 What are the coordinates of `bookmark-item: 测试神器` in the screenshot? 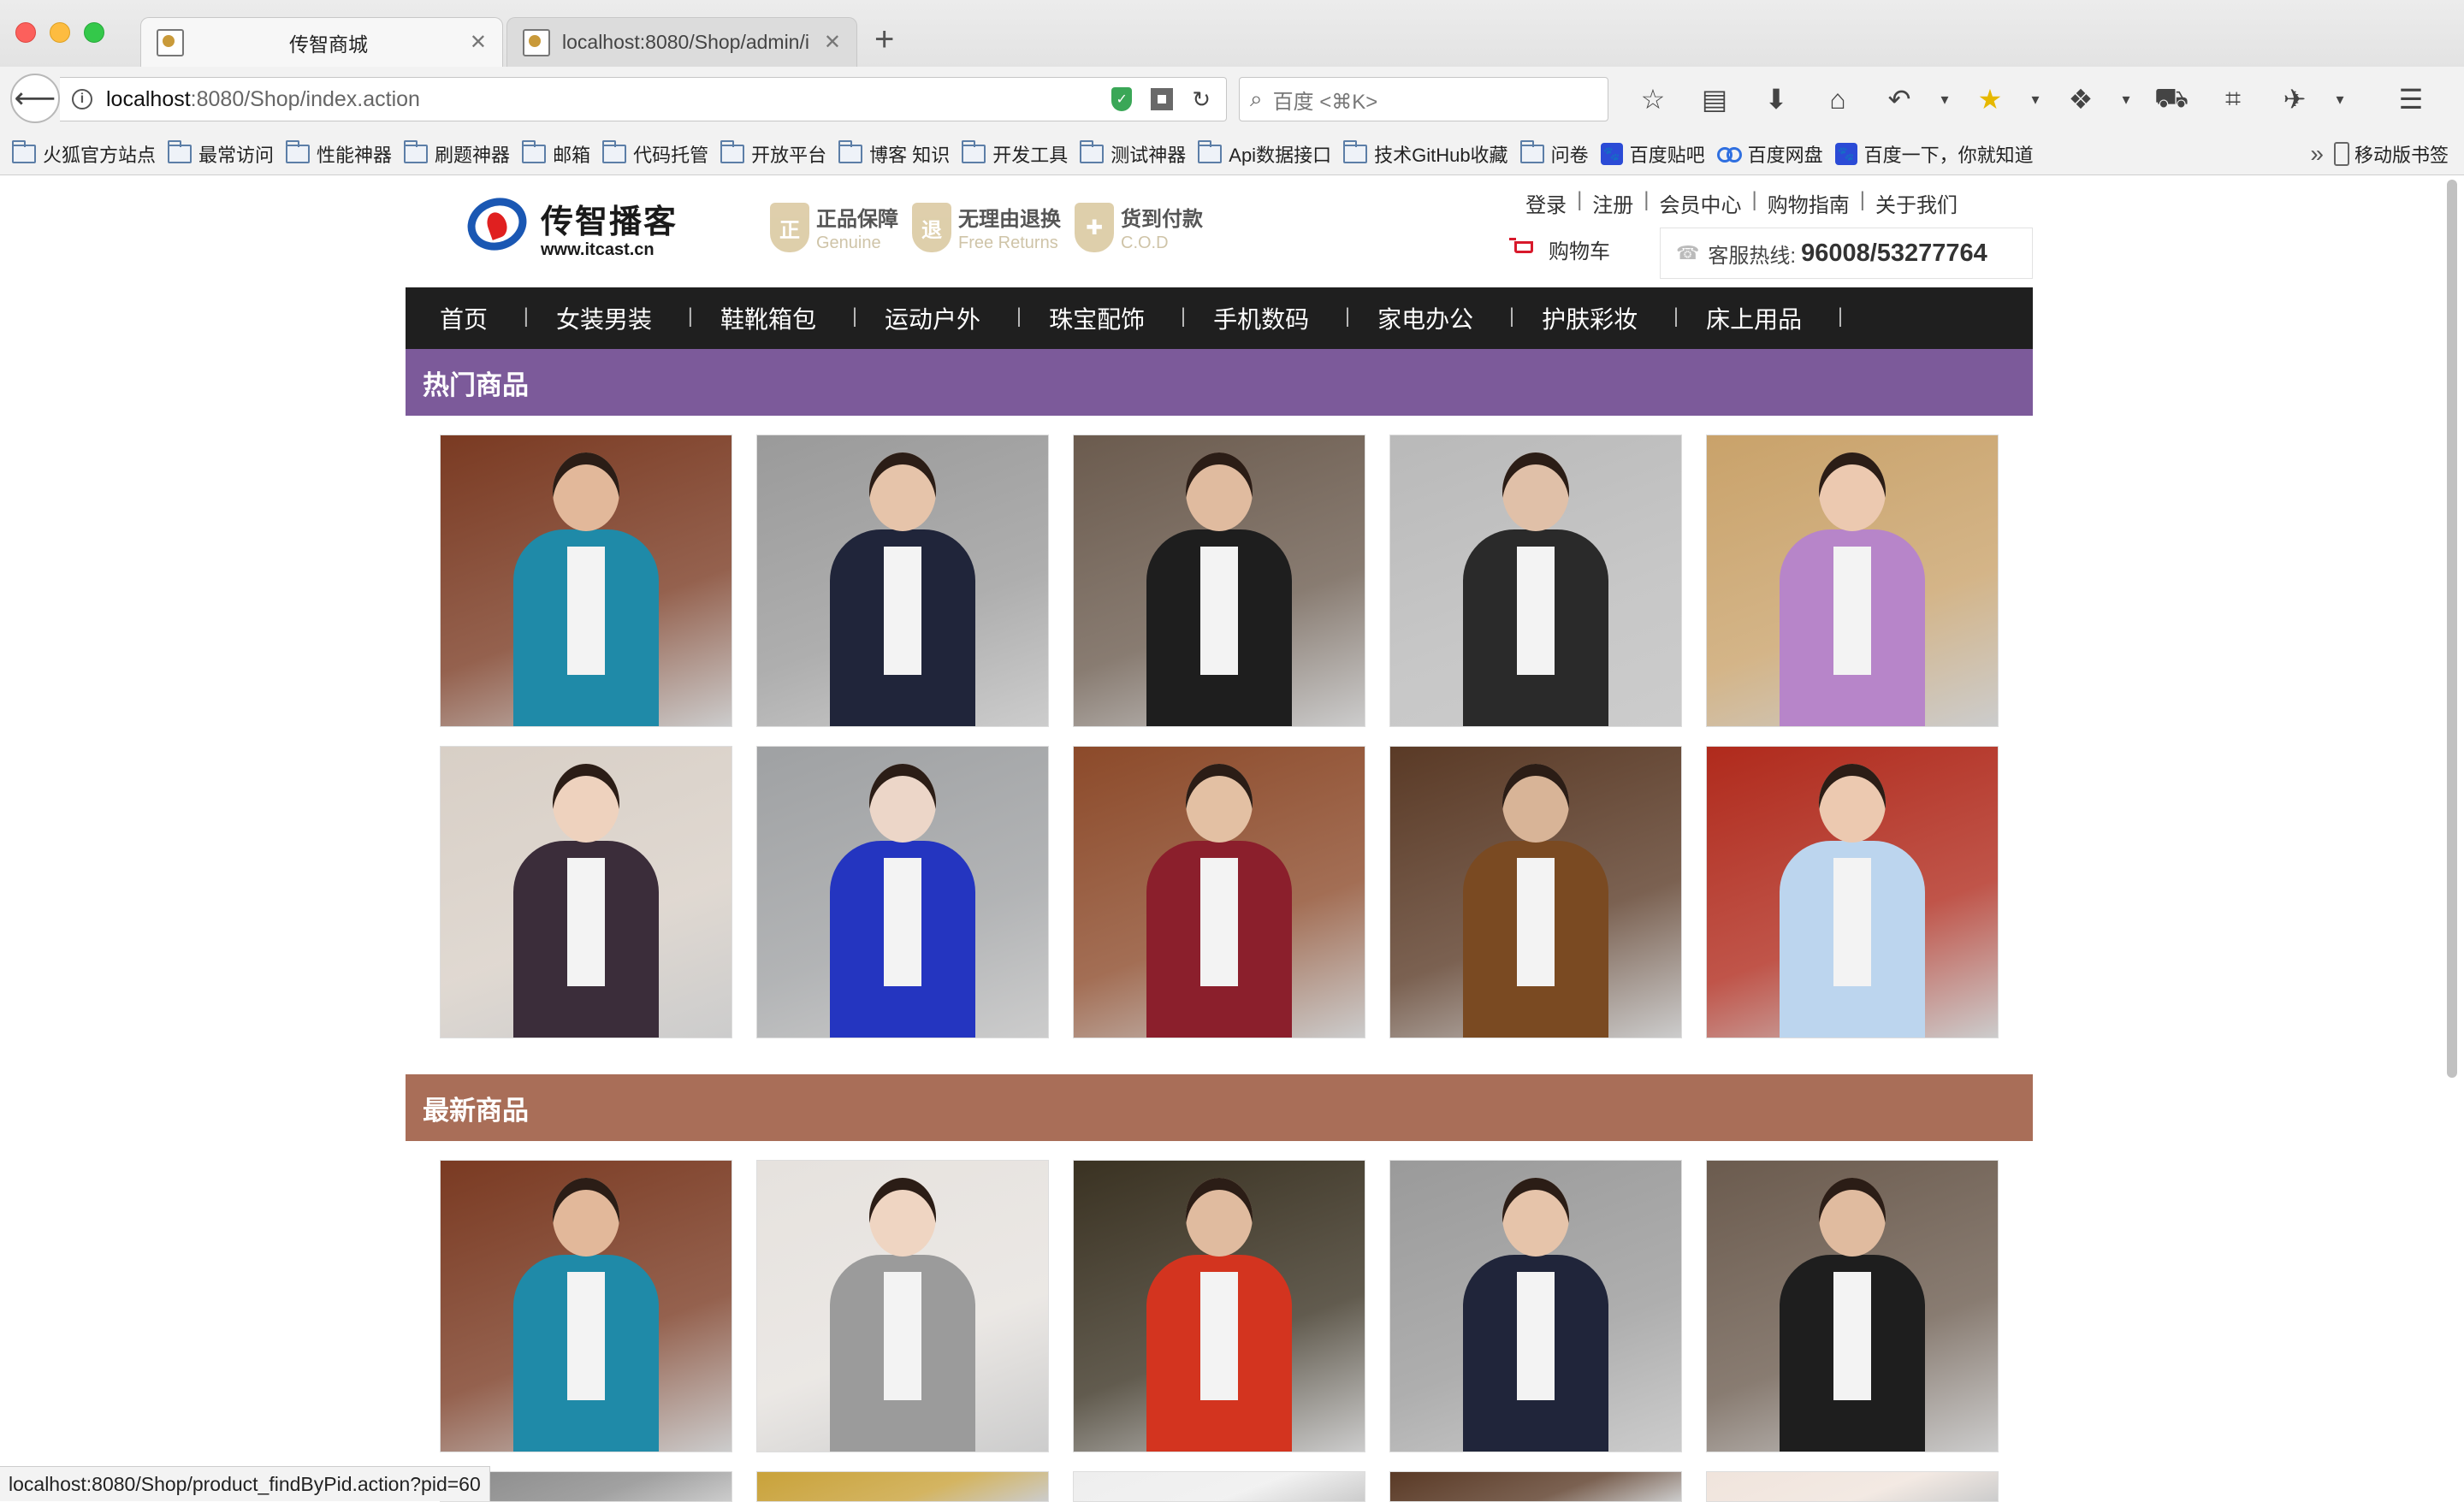 It's located at (1133, 154).